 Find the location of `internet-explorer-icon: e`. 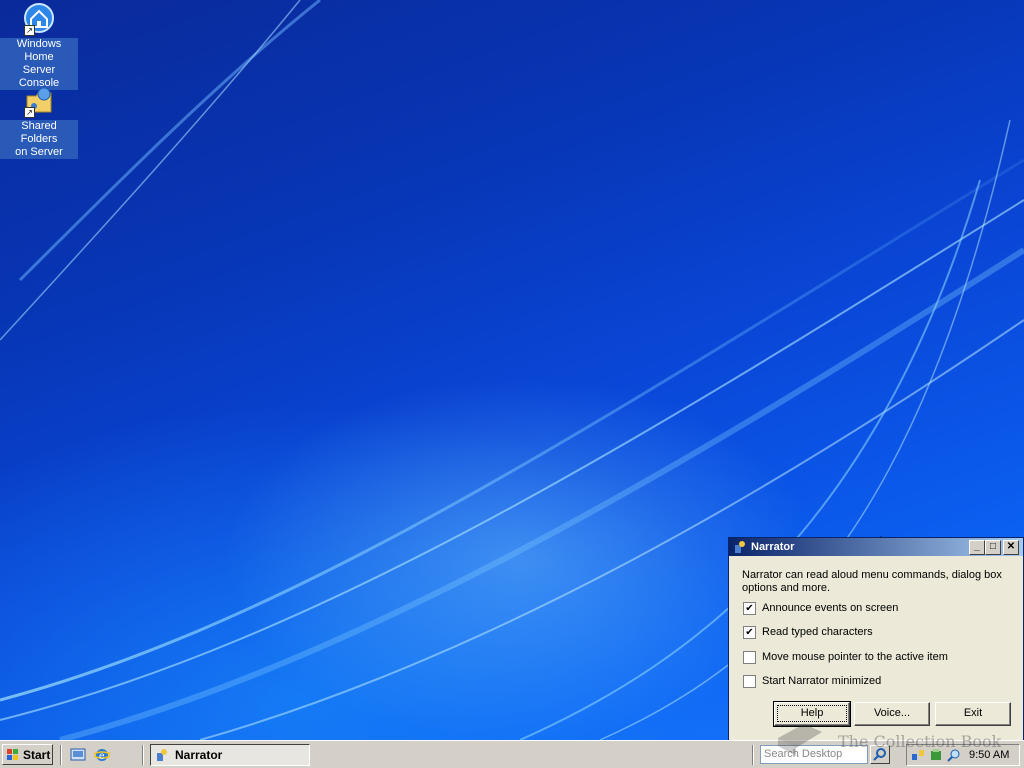

internet-explorer-icon: e is located at coordinates (102, 755).